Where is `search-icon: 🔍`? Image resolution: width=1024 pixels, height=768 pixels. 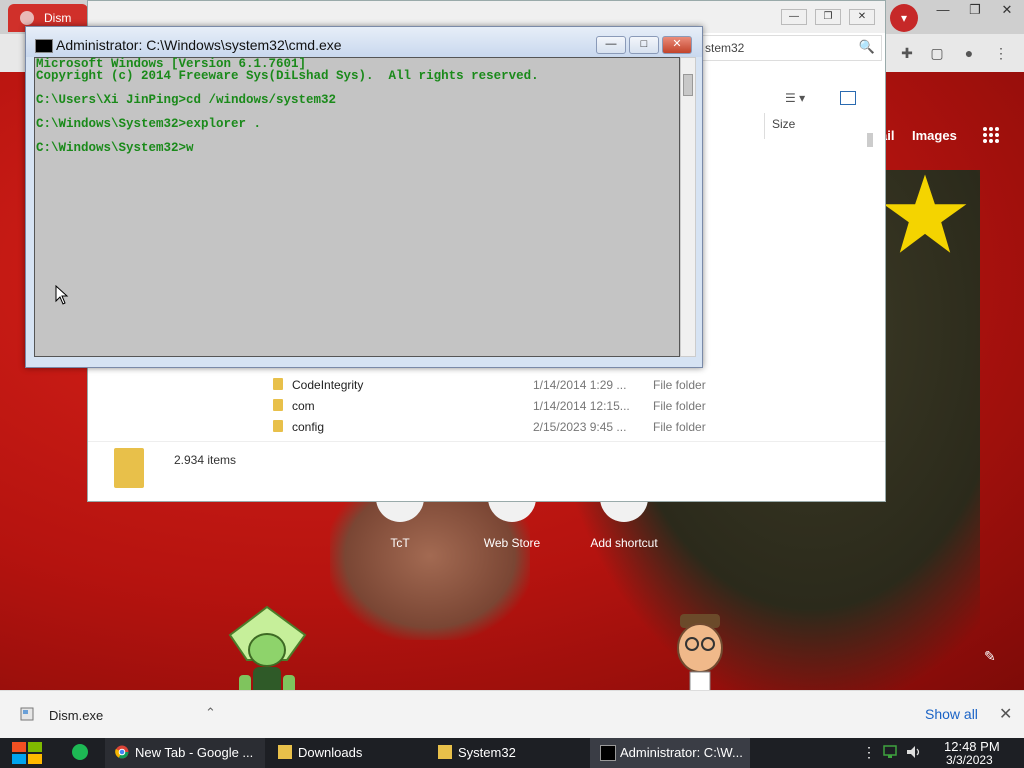 search-icon: 🔍 is located at coordinates (867, 47).